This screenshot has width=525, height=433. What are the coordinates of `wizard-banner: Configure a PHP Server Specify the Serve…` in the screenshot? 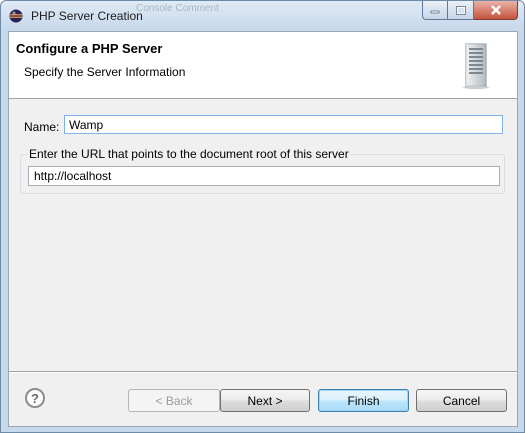 It's located at (263, 65).